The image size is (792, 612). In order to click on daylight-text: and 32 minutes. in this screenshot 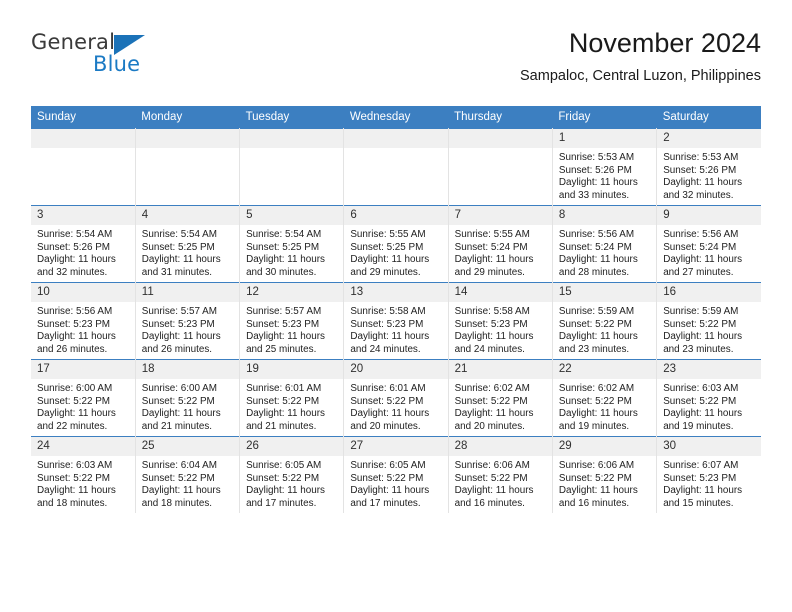, I will do `click(698, 195)`.